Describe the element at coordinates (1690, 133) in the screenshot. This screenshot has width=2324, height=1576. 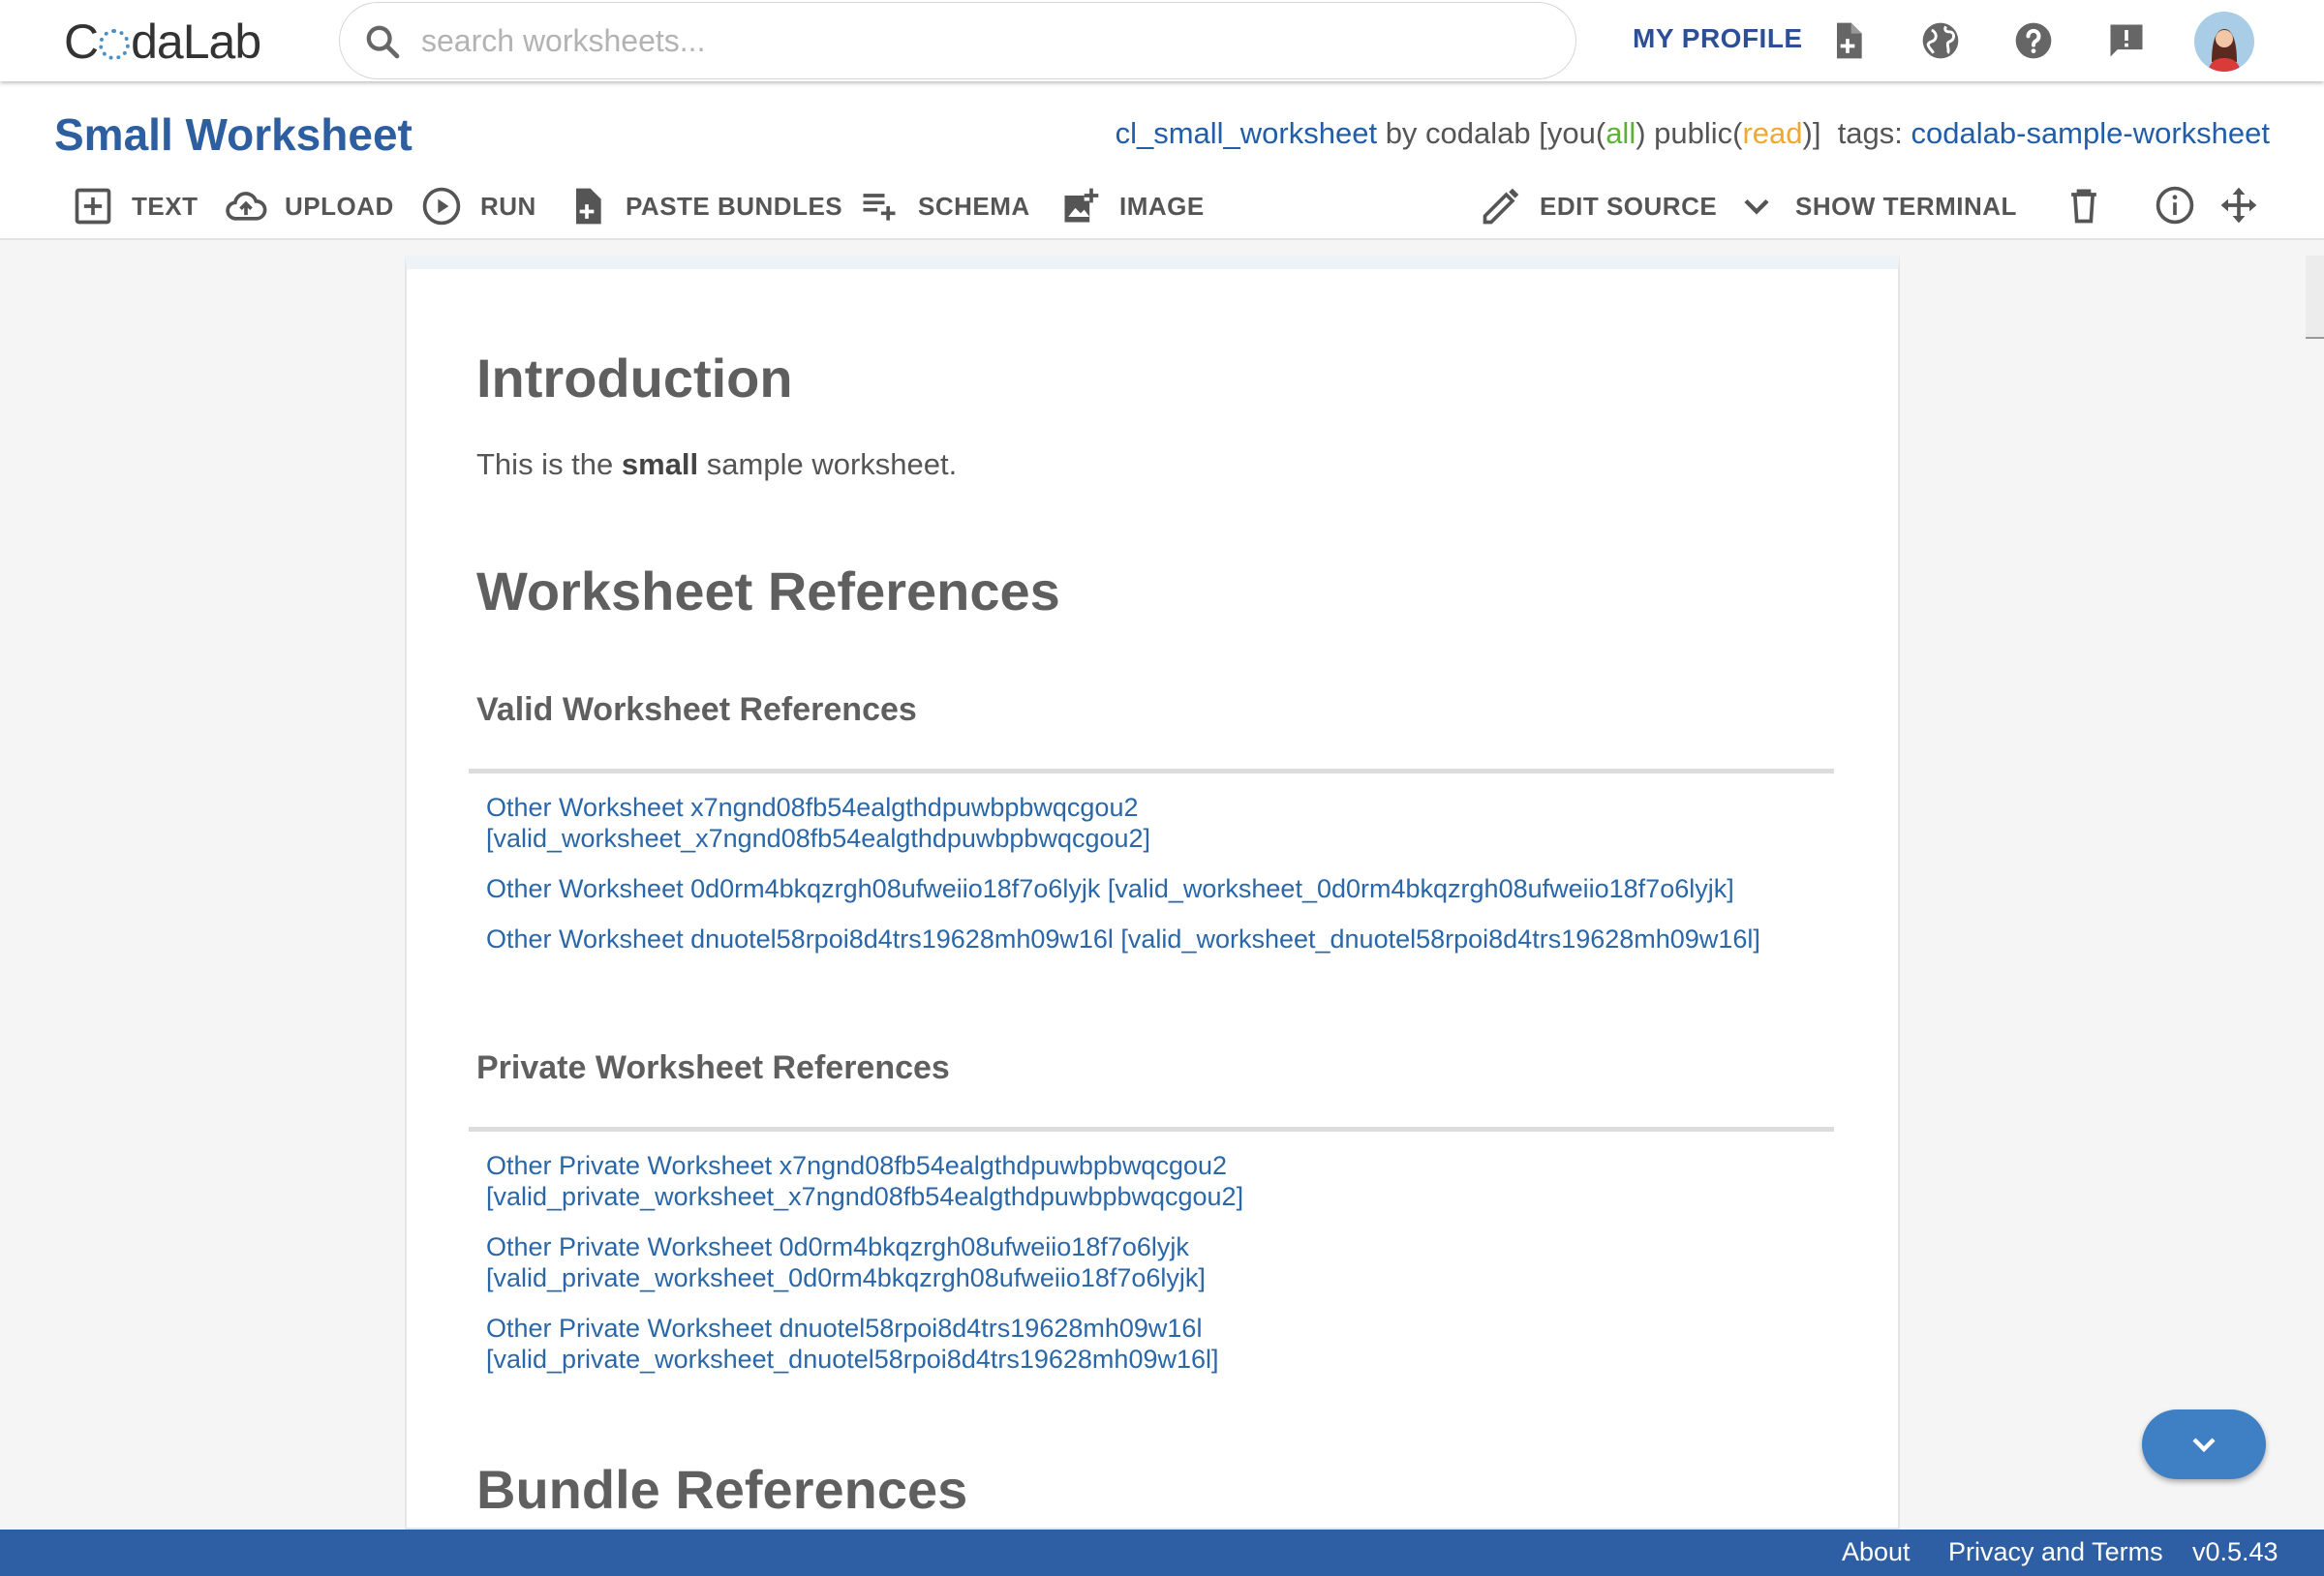
I see `perm-public: ) public(` at that location.